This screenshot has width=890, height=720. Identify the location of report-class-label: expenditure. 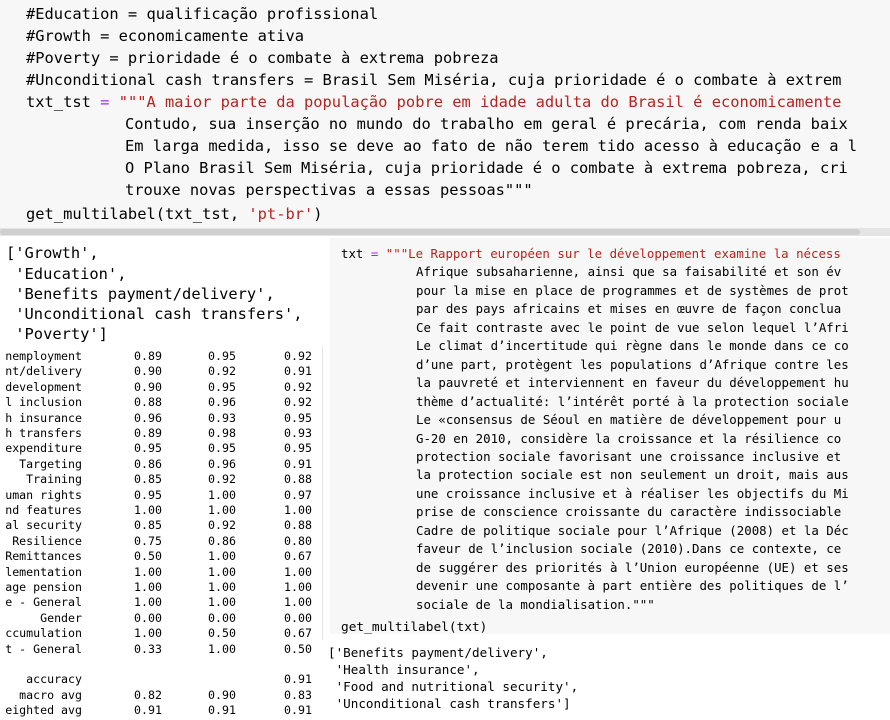
(43, 448).